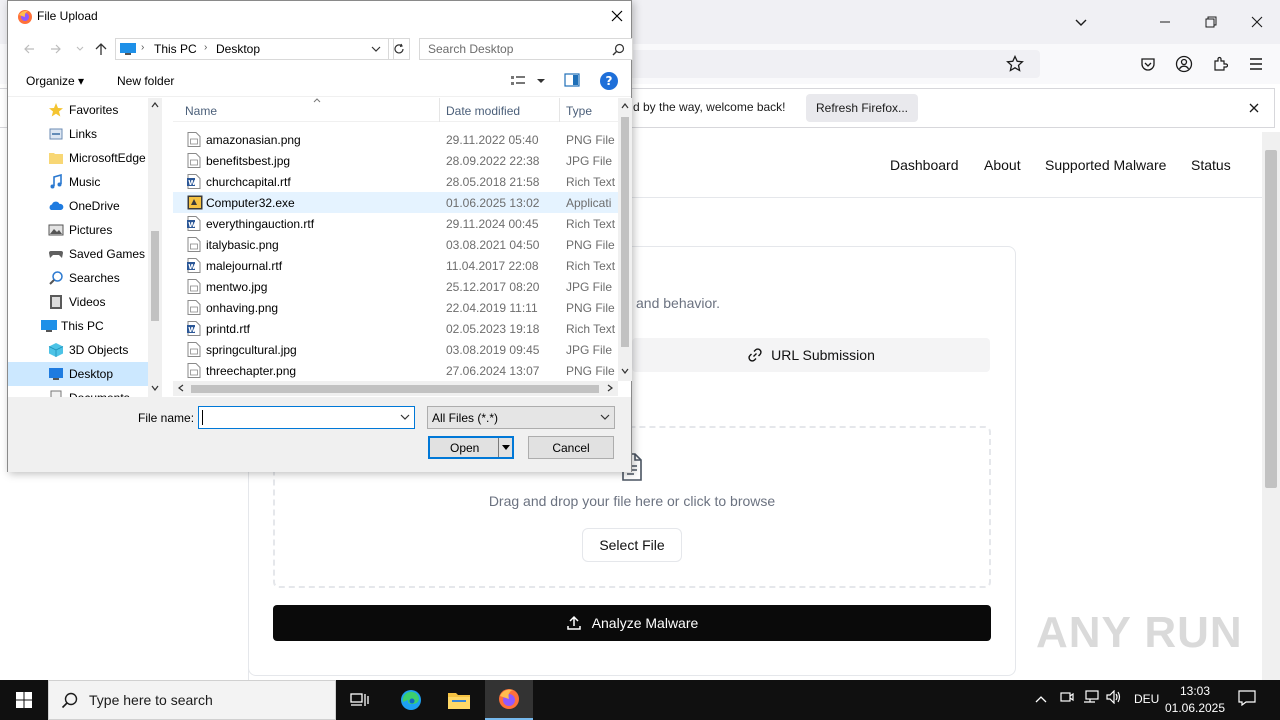 The height and width of the screenshot is (720, 1280). What do you see at coordinates (78, 182) in the screenshot?
I see `nav-pane-item: Music` at bounding box center [78, 182].